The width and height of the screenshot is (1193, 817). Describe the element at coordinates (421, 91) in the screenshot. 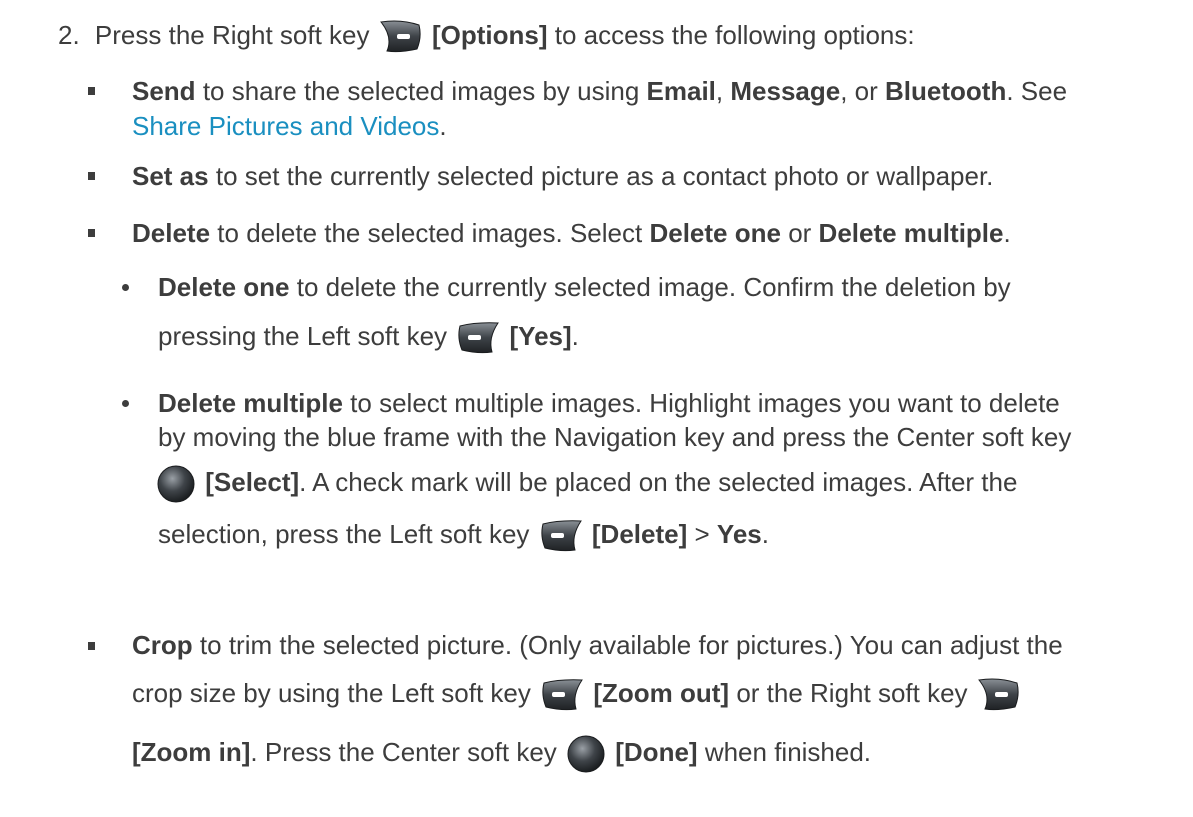

I see `send-text: to share the selected images by using` at that location.